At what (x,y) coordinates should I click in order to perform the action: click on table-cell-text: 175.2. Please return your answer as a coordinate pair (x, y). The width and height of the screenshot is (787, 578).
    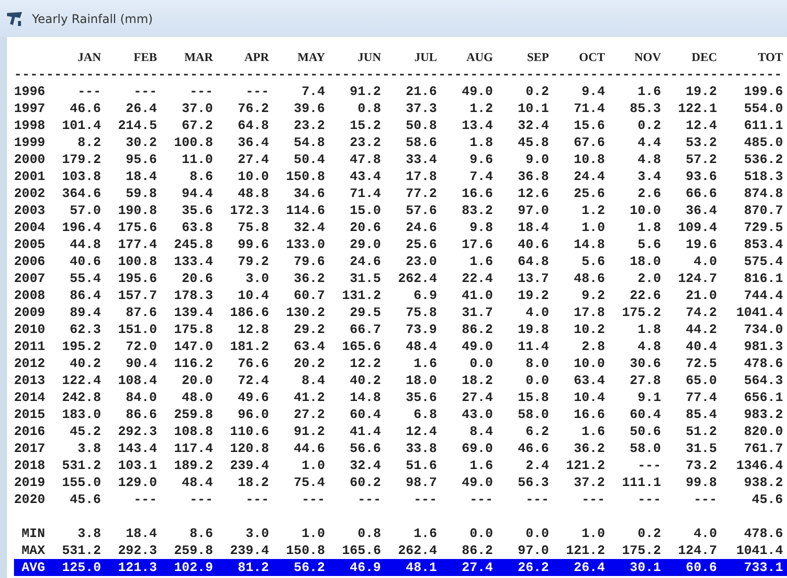
    Looking at the image, I should click on (640, 312).